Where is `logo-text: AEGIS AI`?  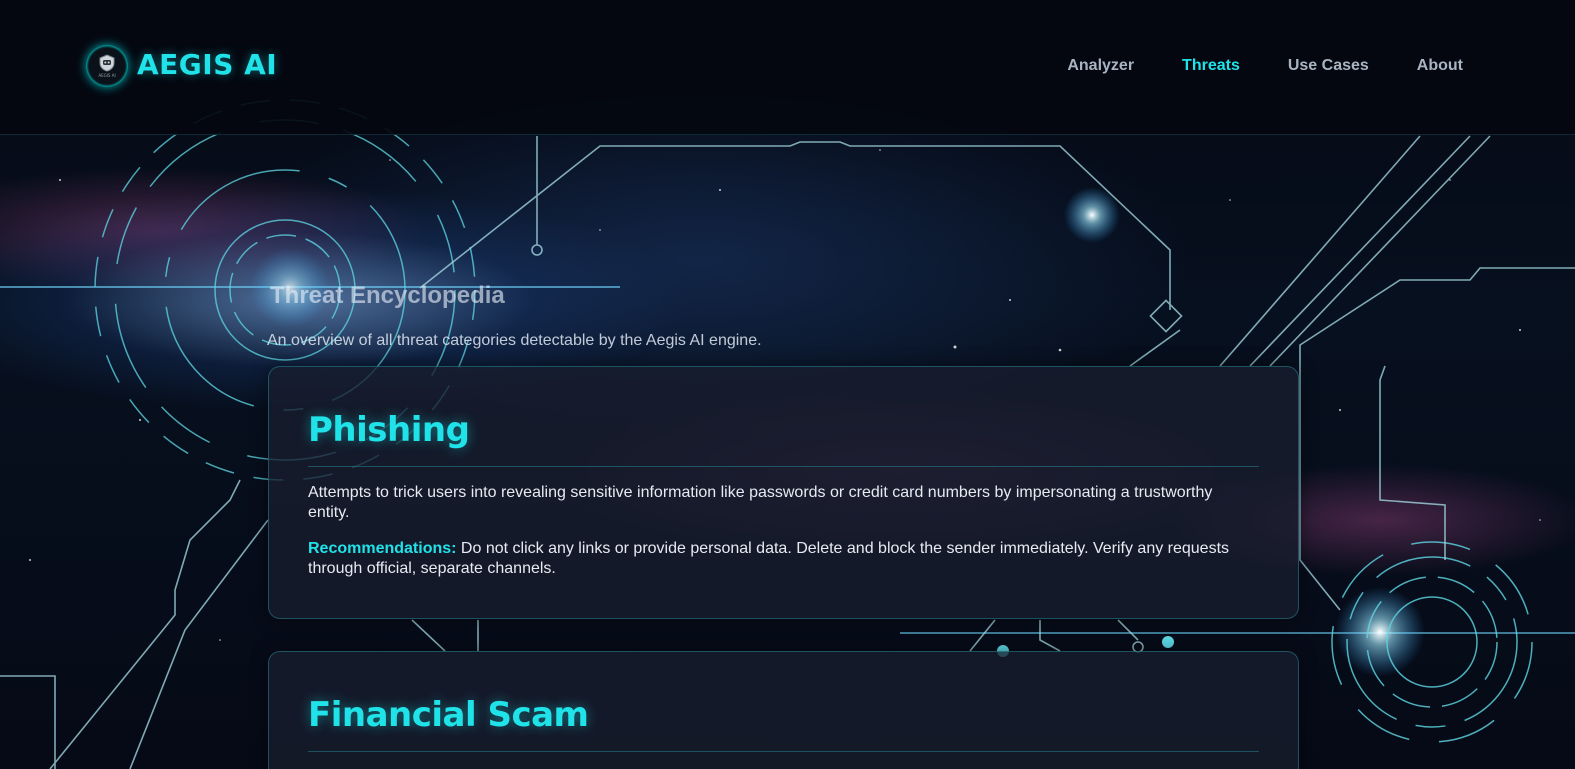
logo-text: AEGIS AI is located at coordinates (107, 75).